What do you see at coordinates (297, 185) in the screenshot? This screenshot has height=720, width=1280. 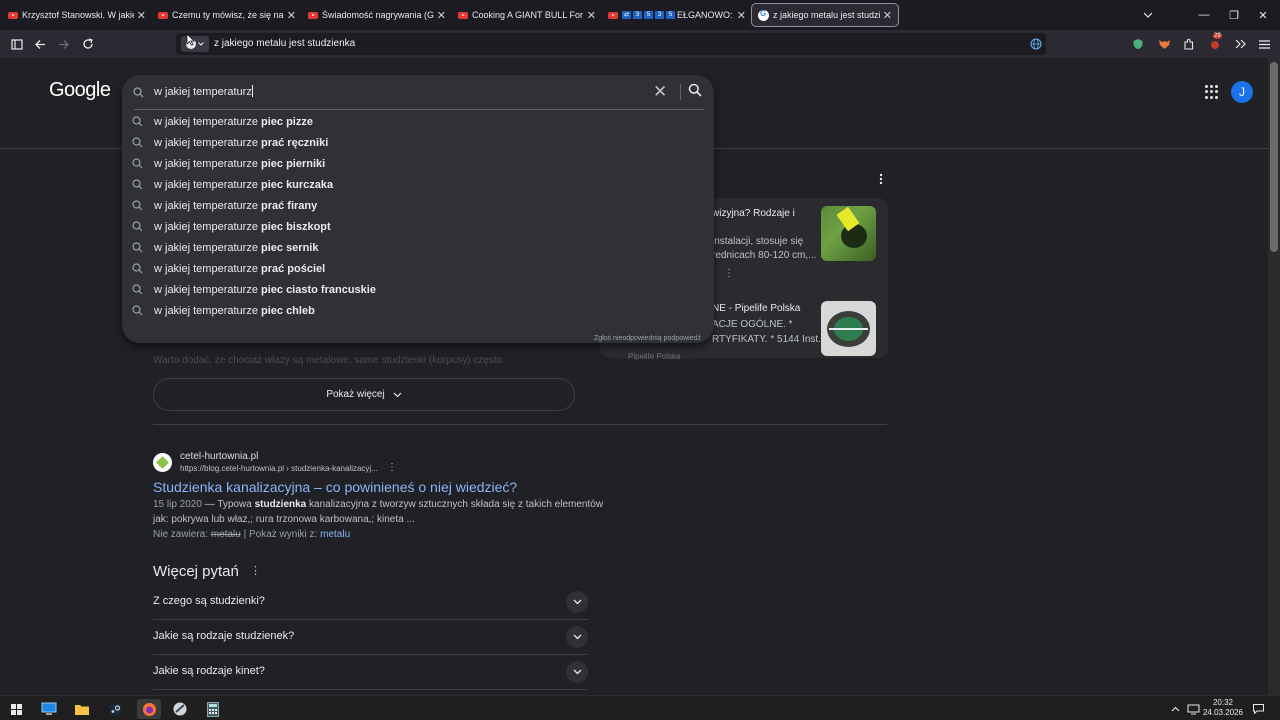 I see `suggestion-completion: piec kurczaka` at bounding box center [297, 185].